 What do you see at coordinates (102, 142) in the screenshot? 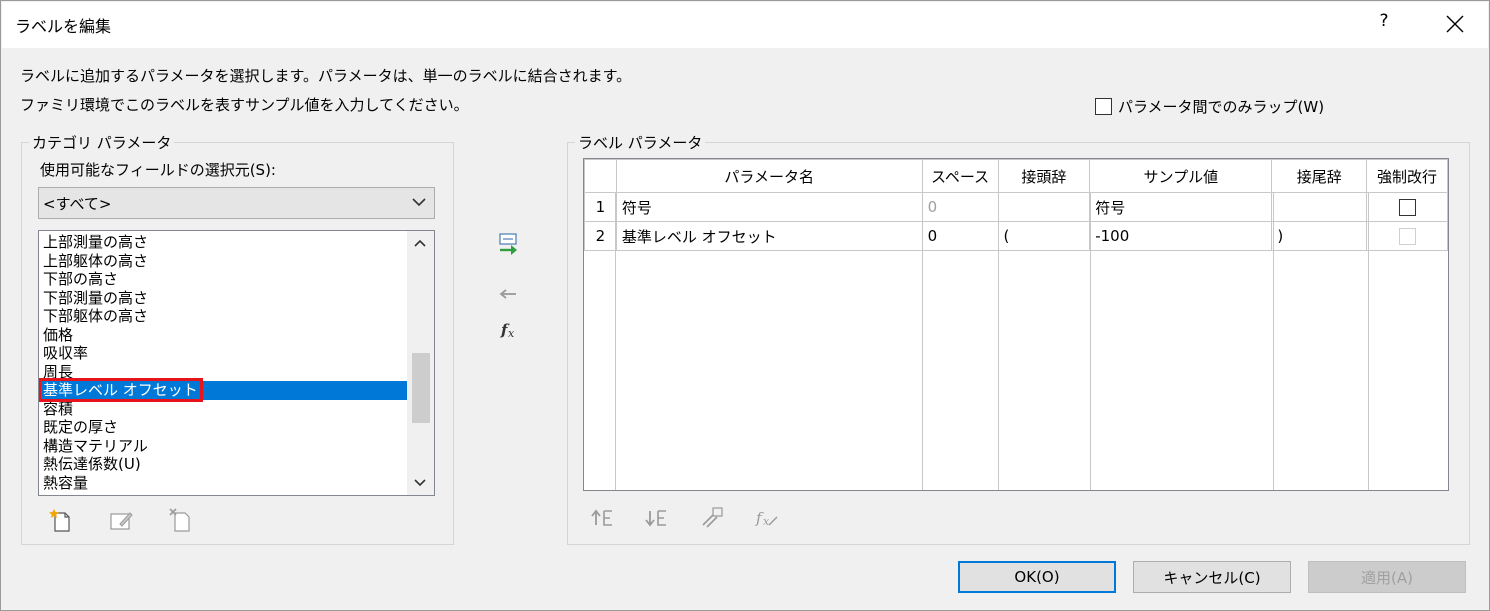
I see `category-parameters-group-label: カテゴリ パラメータ` at bounding box center [102, 142].